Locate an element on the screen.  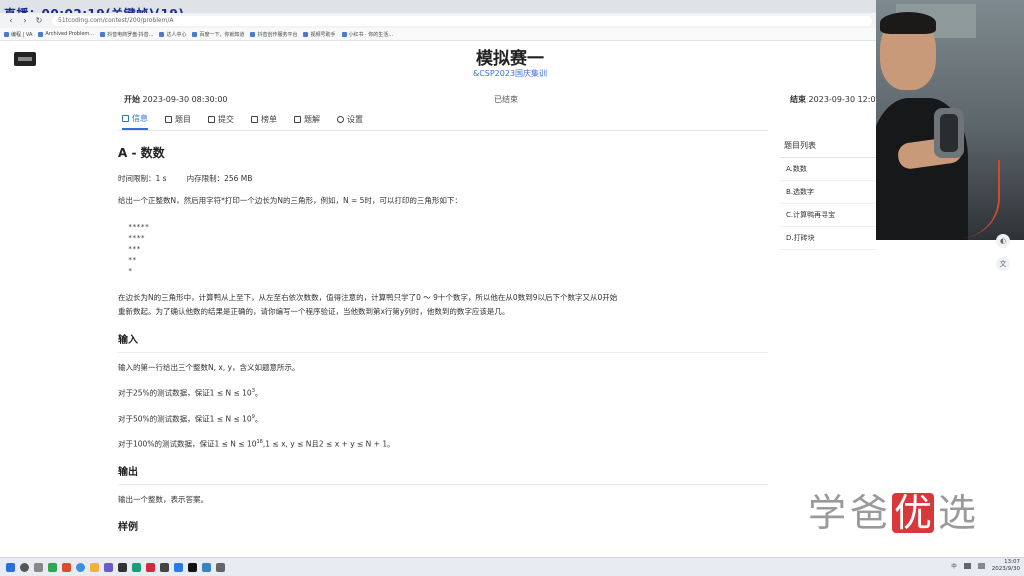
tab-ranking: 榜单 is located at coordinates (264, 121).